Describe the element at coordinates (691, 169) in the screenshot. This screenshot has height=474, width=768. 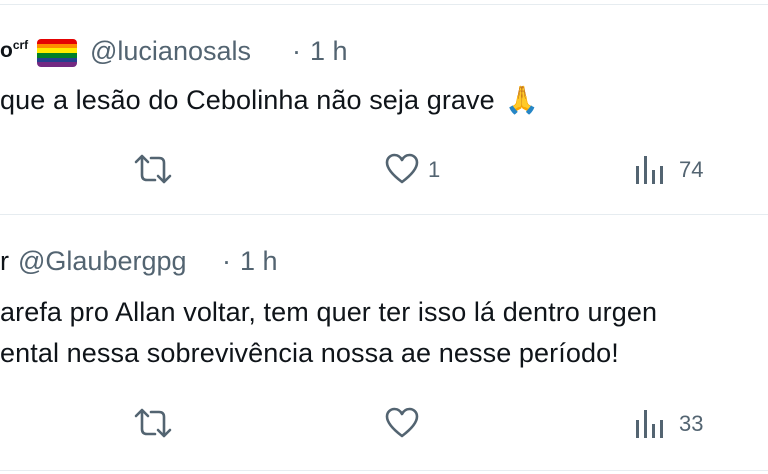
I see `view-count: 74` at that location.